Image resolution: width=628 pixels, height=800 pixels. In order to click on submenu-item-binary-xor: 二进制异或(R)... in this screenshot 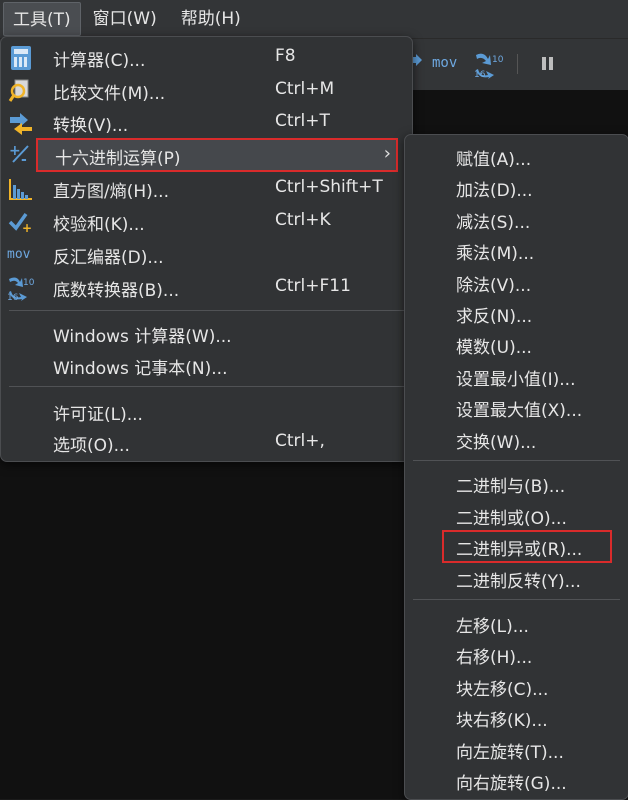, I will do `click(527, 546)`.